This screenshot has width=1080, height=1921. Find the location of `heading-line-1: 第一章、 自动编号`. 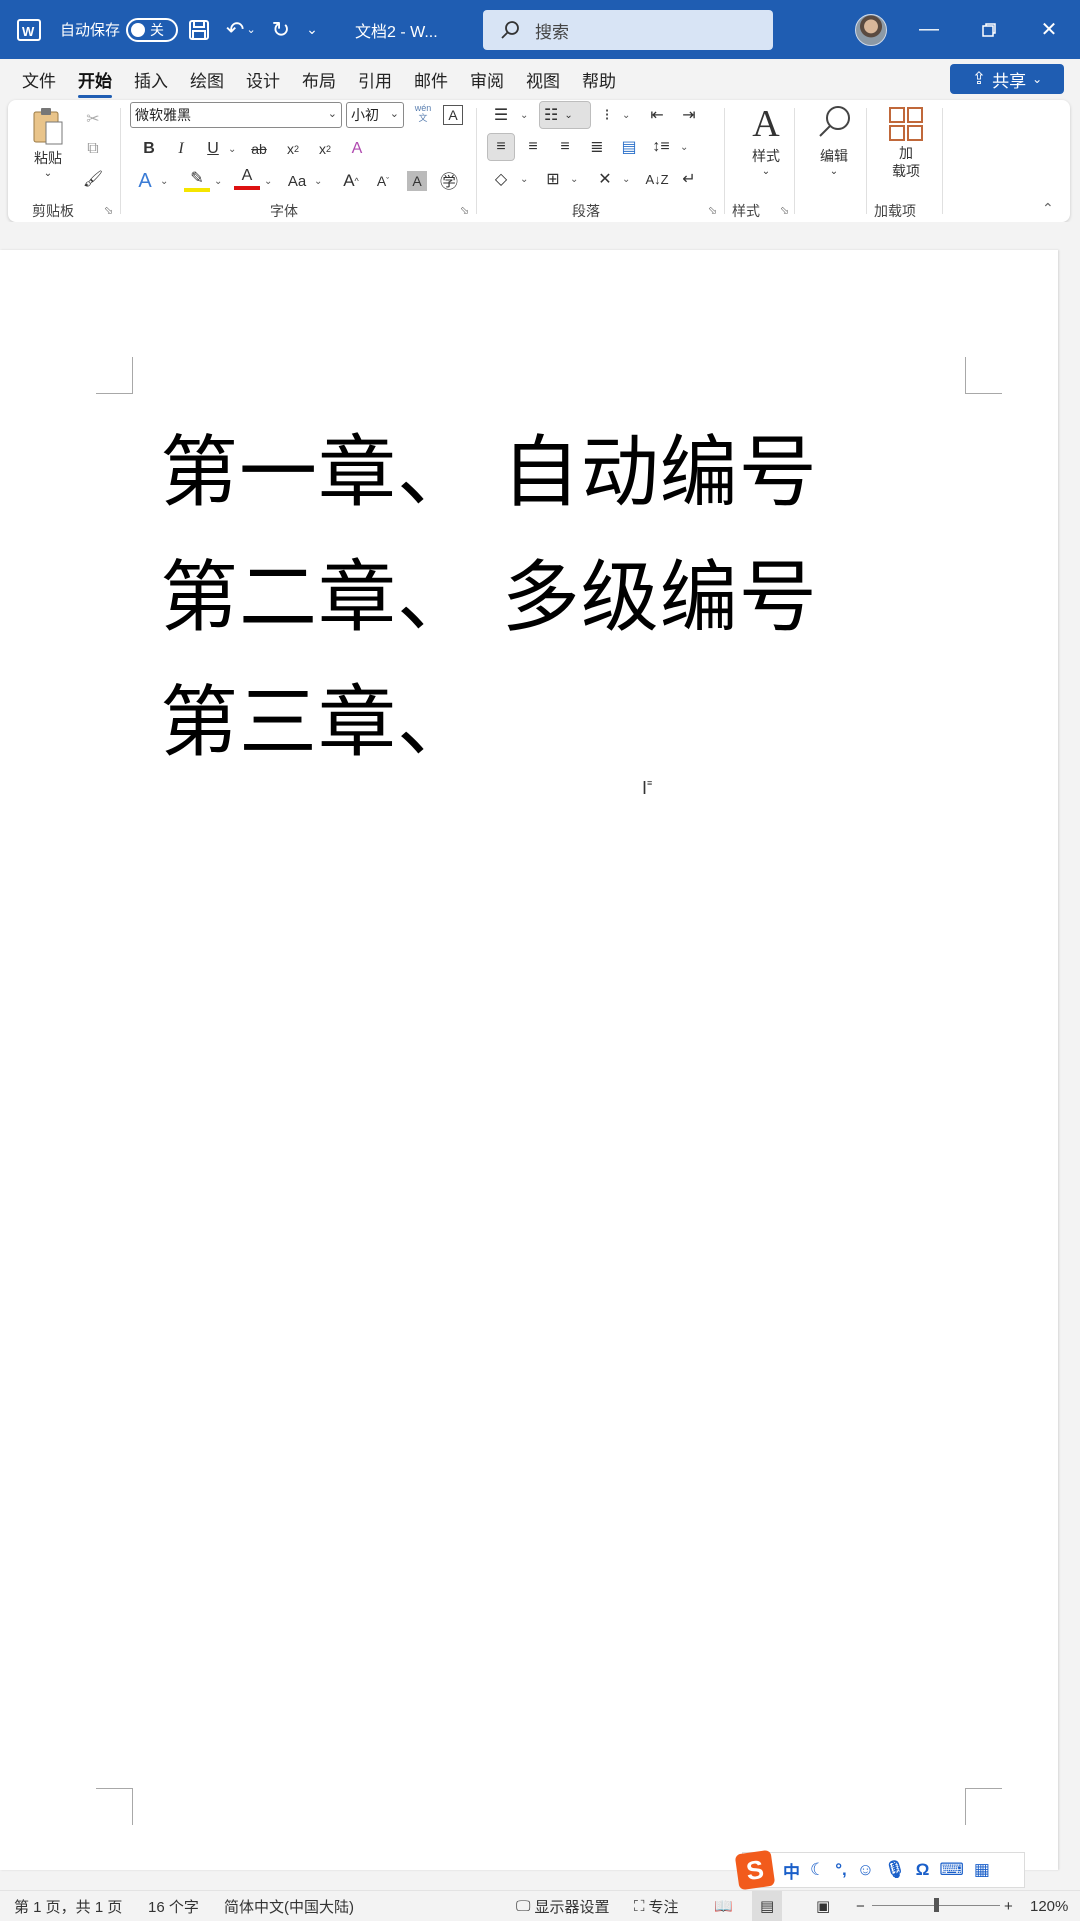

heading-line-1: 第一章、 自动编号 is located at coordinates (489, 466).